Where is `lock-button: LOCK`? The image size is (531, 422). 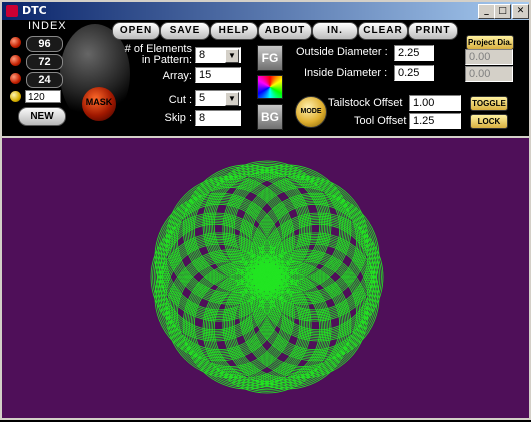
lock-button: LOCK is located at coordinates (489, 121).